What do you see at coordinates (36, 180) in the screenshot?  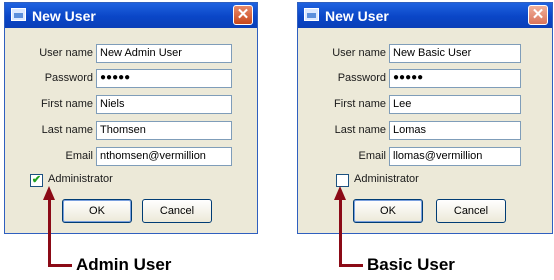 I see `administrator-checkbox: ✔` at bounding box center [36, 180].